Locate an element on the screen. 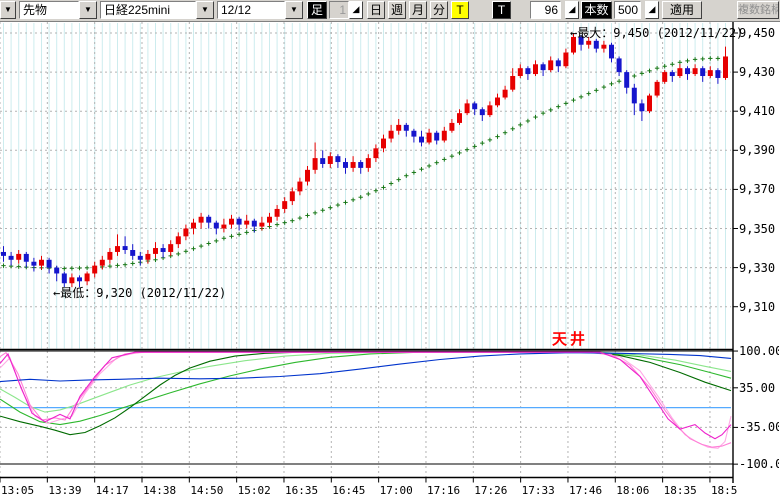 This screenshot has height=500, width=780. max-price-annotation: ←最大：9,450 (2012/11/22) is located at coordinates (657, 33).